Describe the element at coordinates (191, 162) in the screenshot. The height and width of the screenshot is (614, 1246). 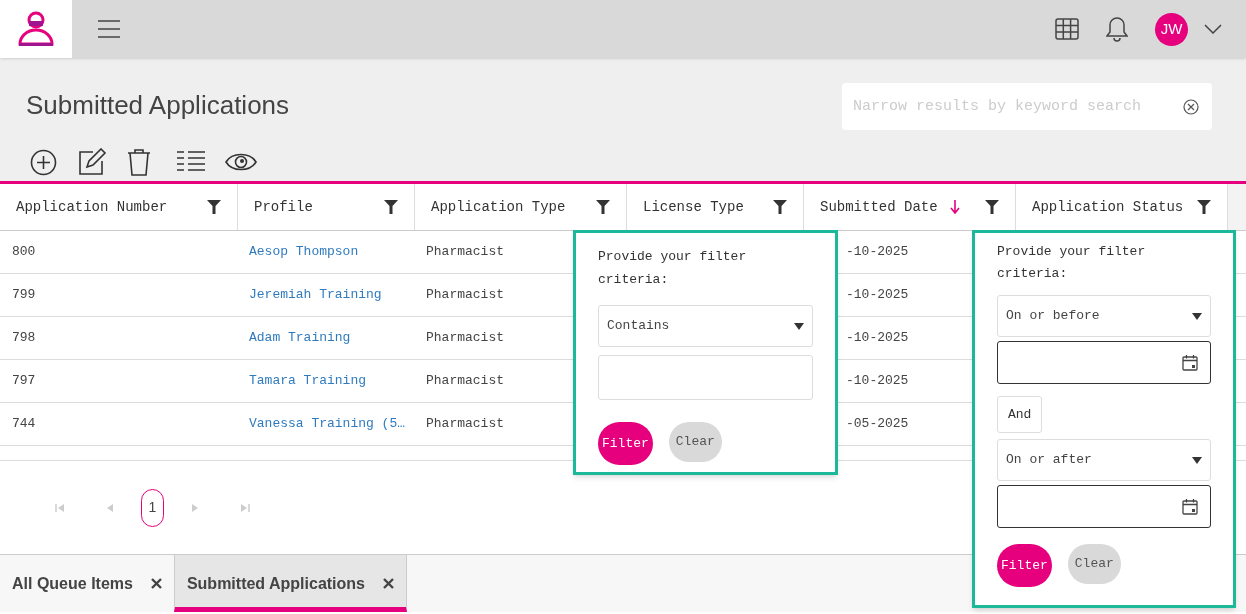
I see `columns-icon` at that location.